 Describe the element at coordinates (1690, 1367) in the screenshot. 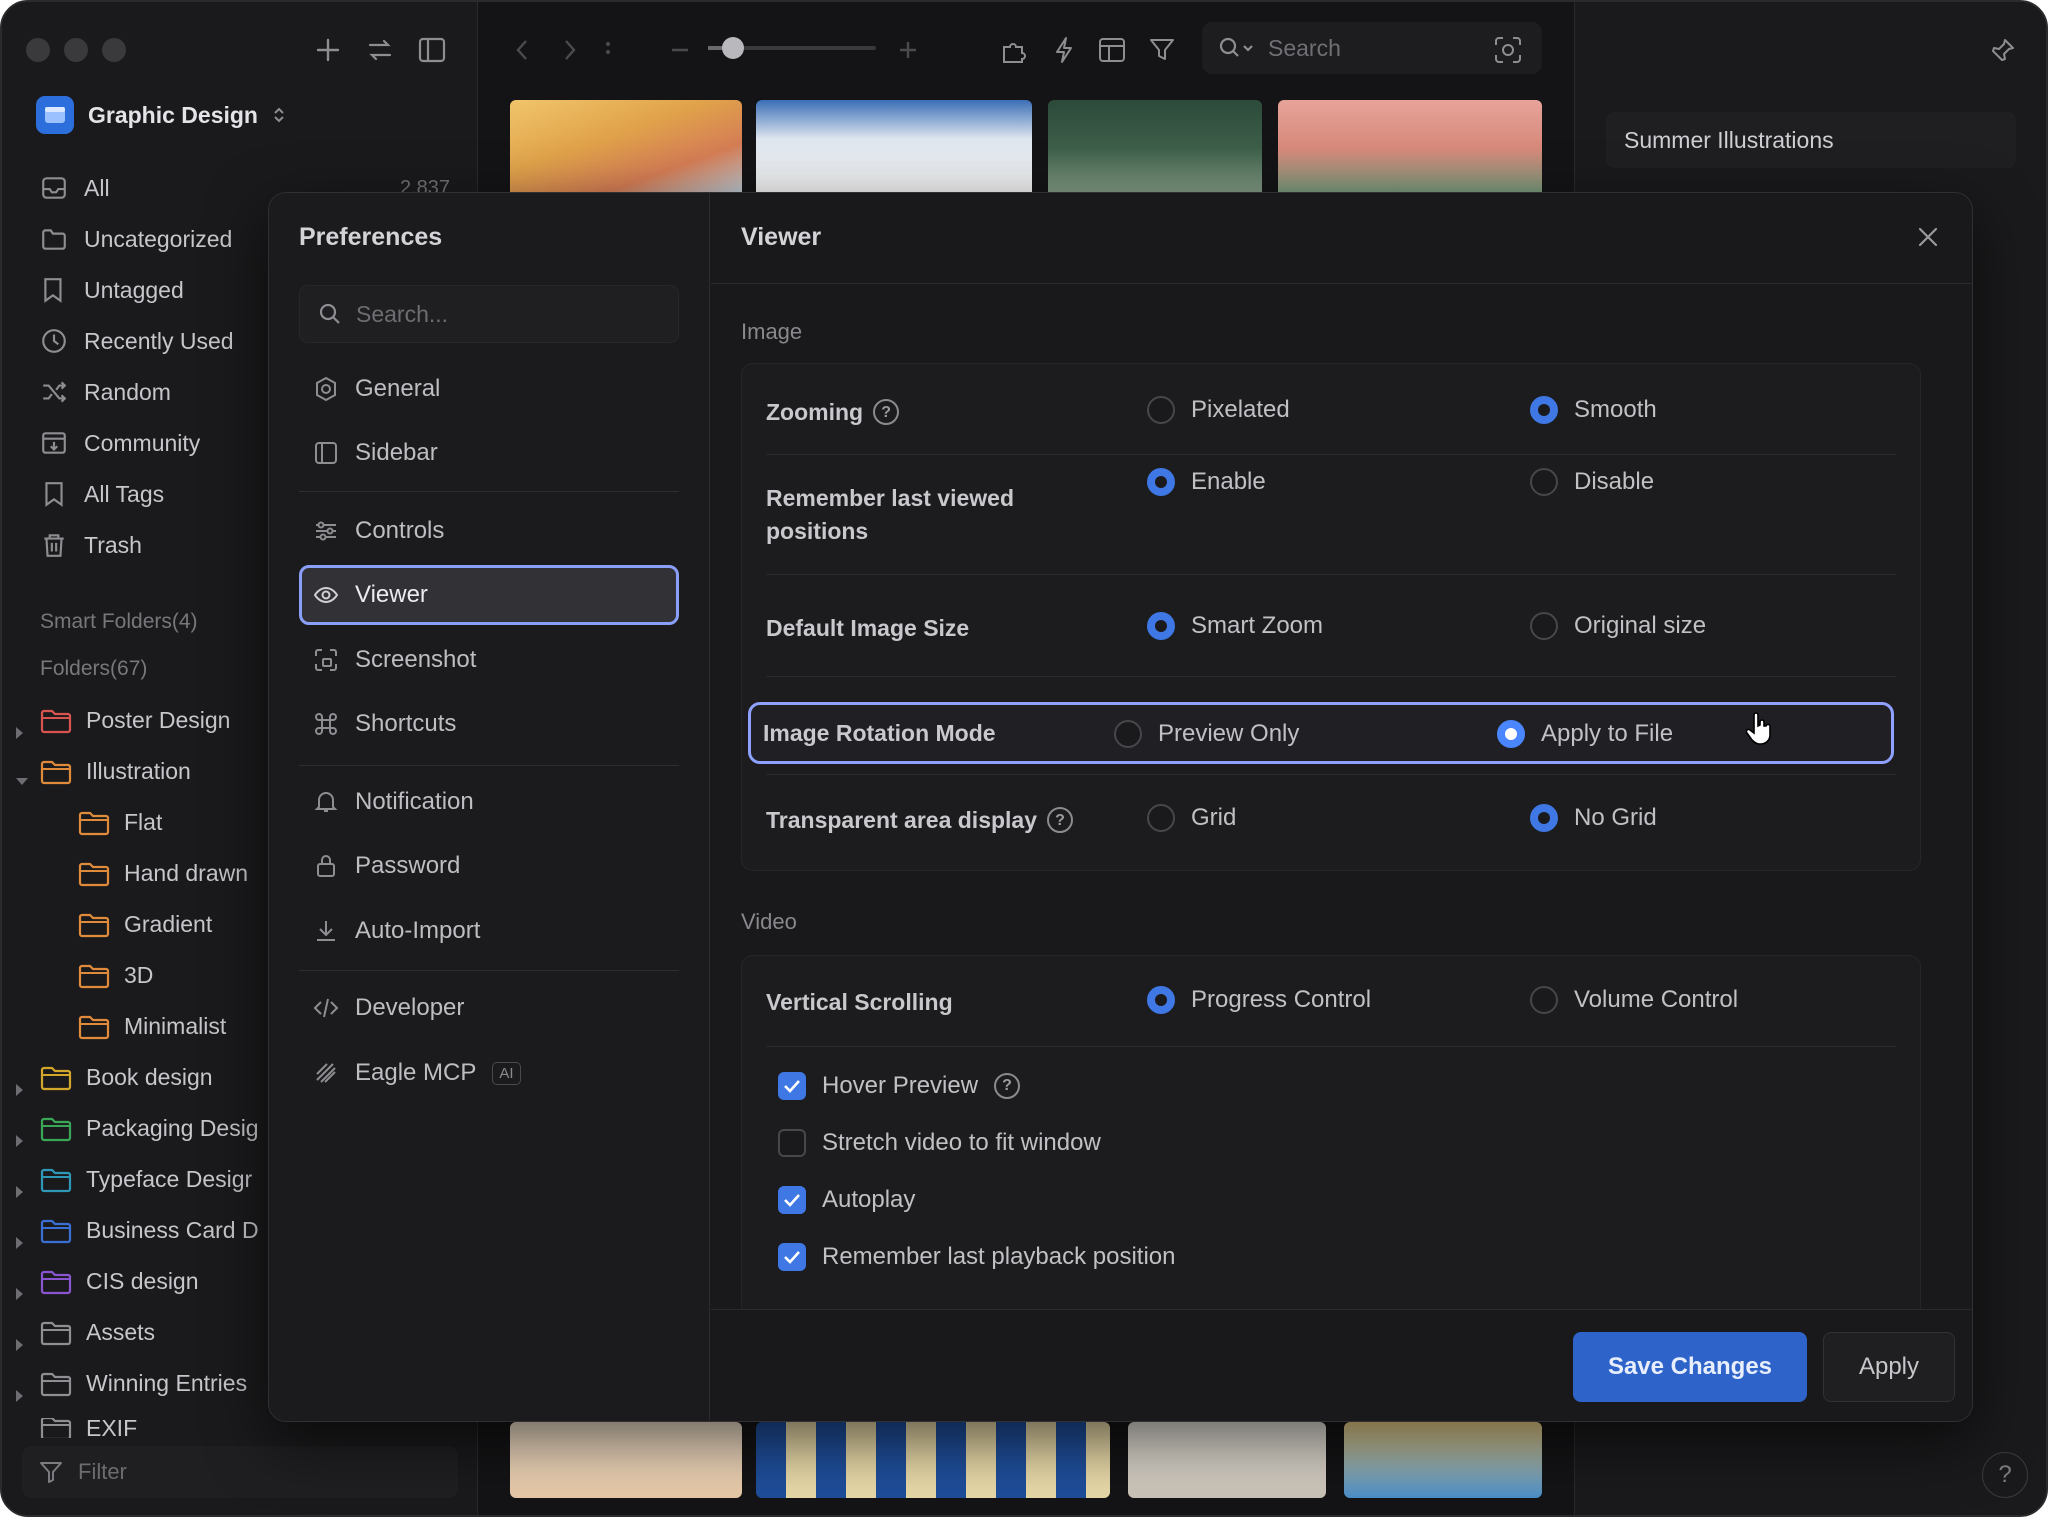

I see `save-changes-button: Save Changes` at that location.